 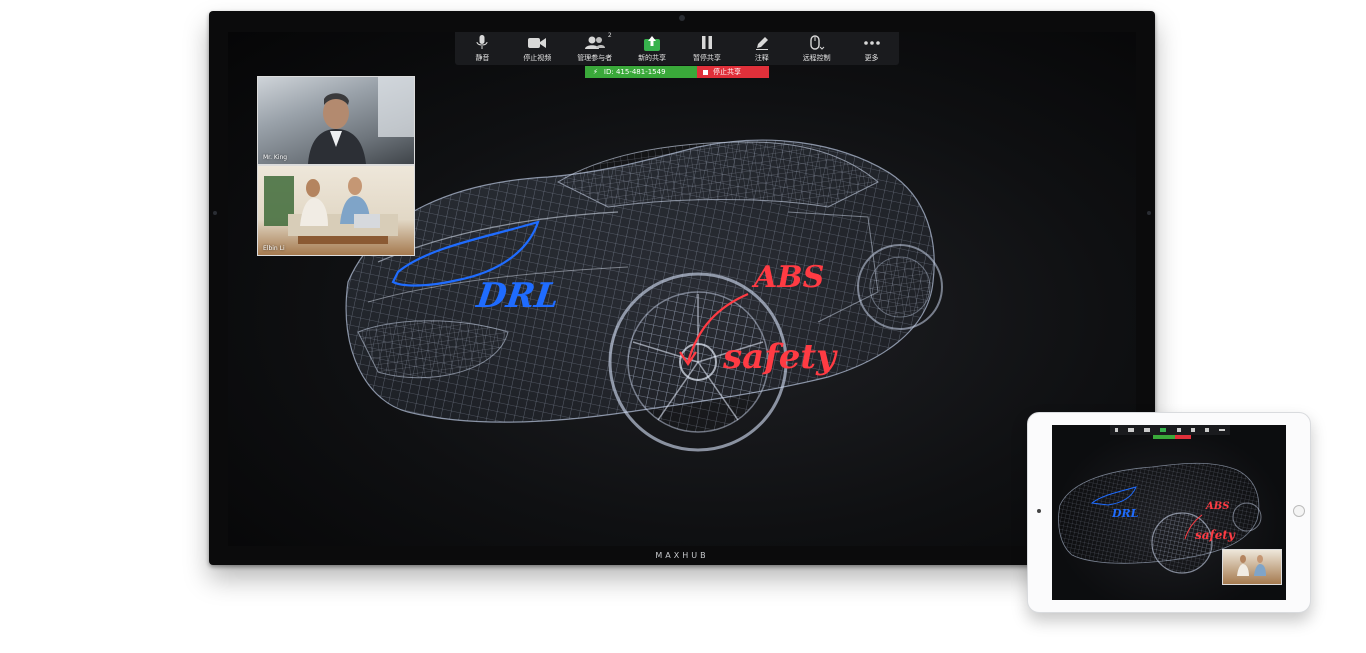 I want to click on brand-logo: MAXHUB, so click(x=682, y=555).